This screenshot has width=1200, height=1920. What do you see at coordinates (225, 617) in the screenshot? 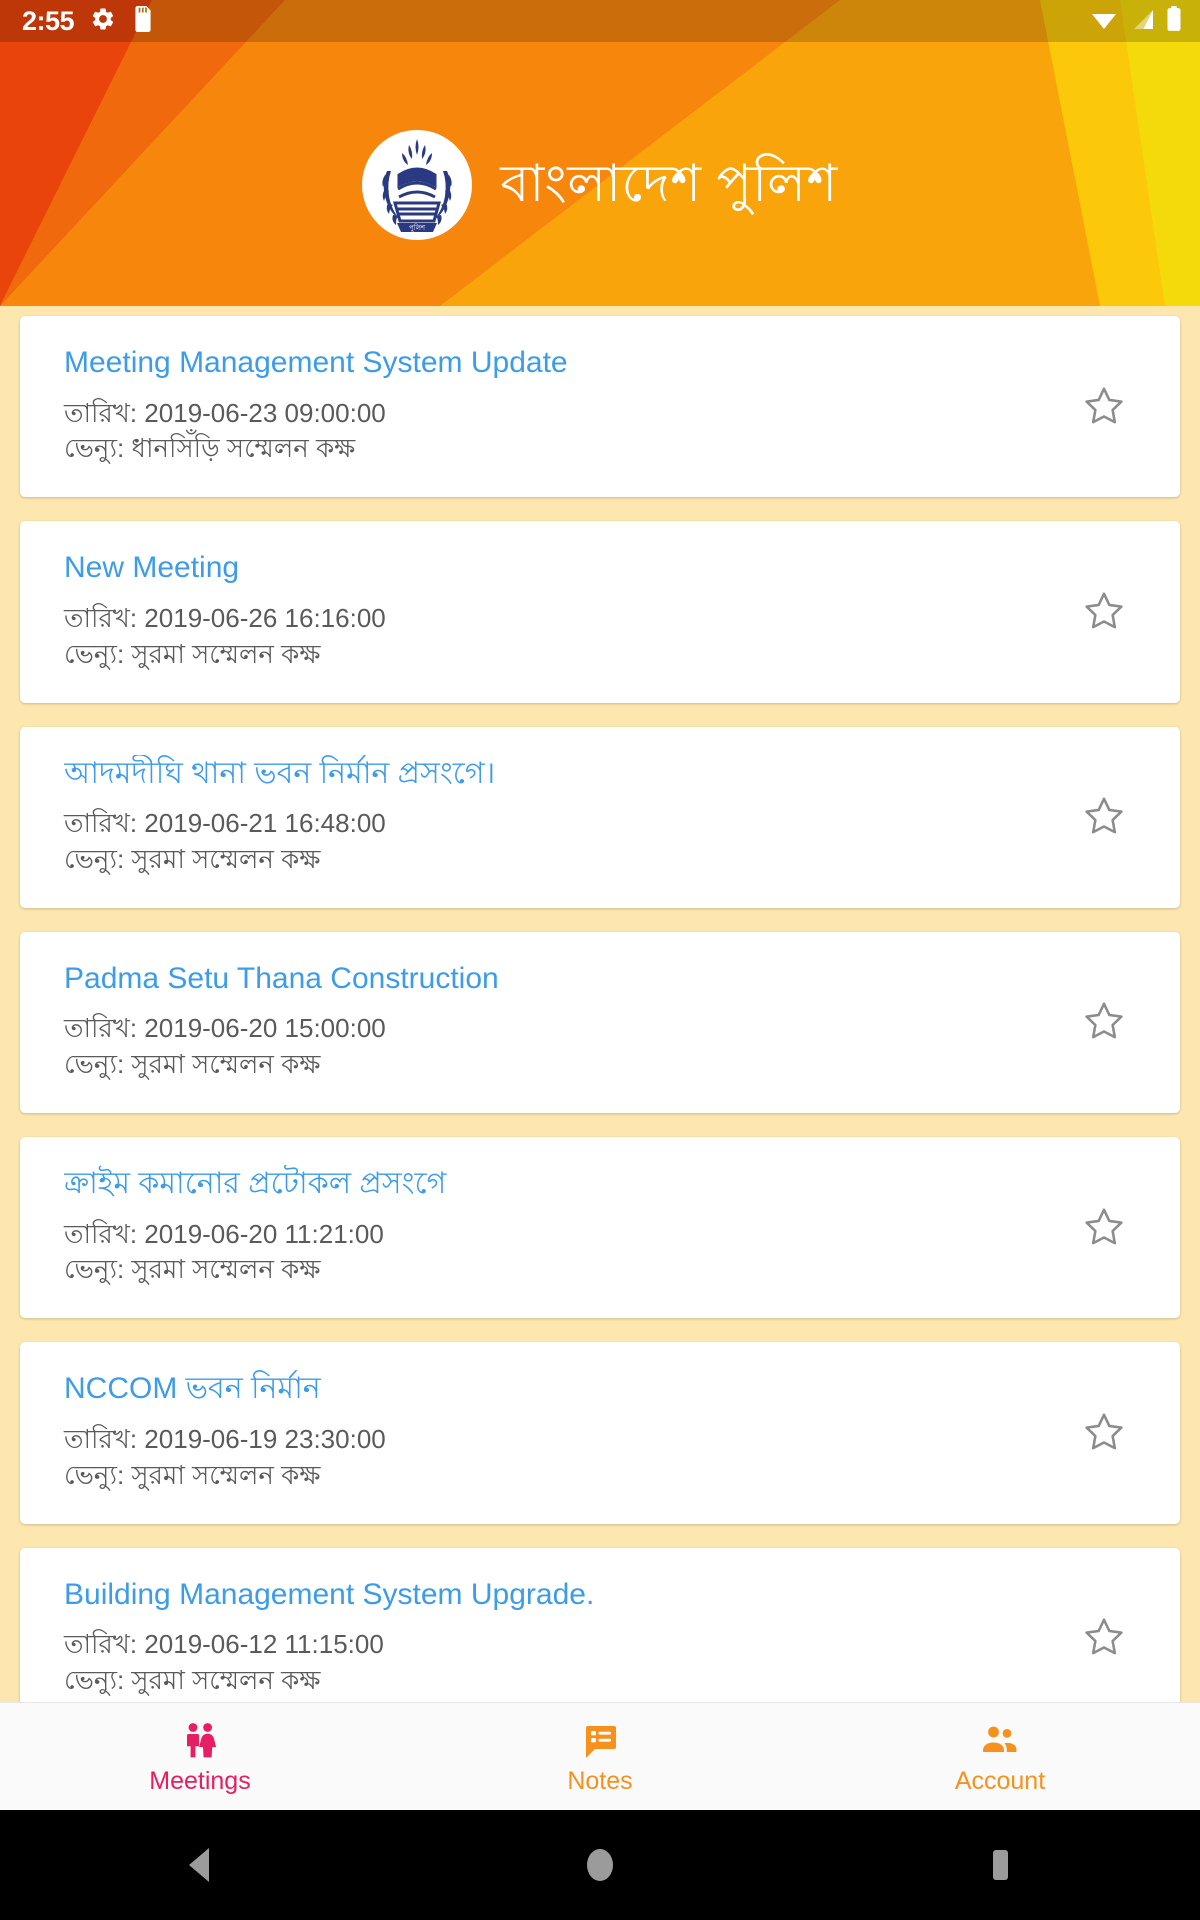
I see `meeting-date: তারিখ: 2019-06-26 16:16:00` at bounding box center [225, 617].